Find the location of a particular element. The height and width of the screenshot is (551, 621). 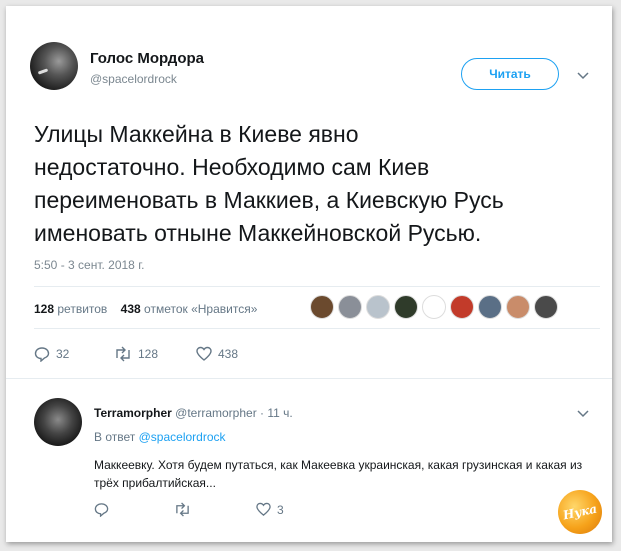

retweets-count: 128 is located at coordinates (44, 309).